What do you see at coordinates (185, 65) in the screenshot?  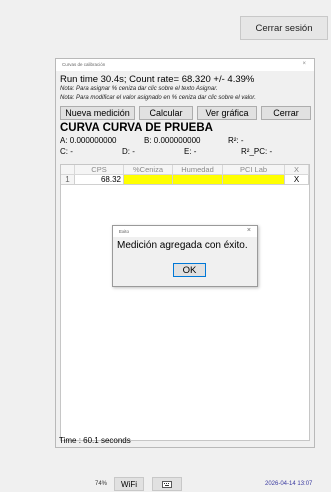 I see `window-titlebar: Curvas de calibración ×` at bounding box center [185, 65].